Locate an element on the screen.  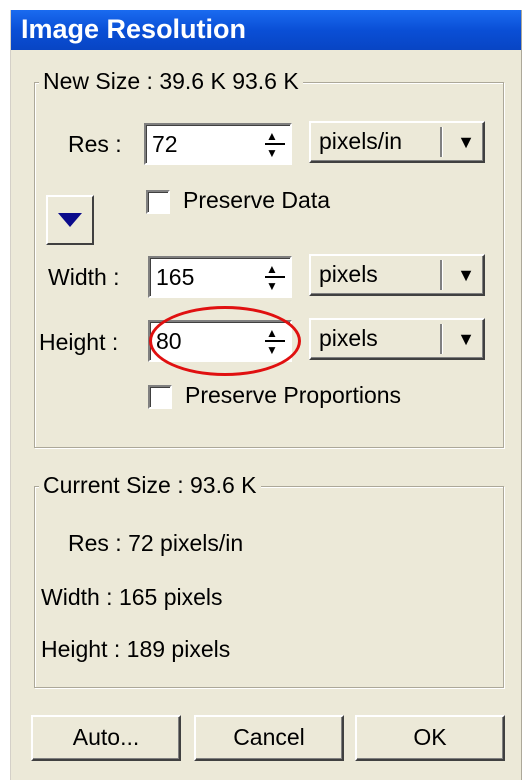
res-spinner-icon: ▲ ▼ is located at coordinates (275, 144).